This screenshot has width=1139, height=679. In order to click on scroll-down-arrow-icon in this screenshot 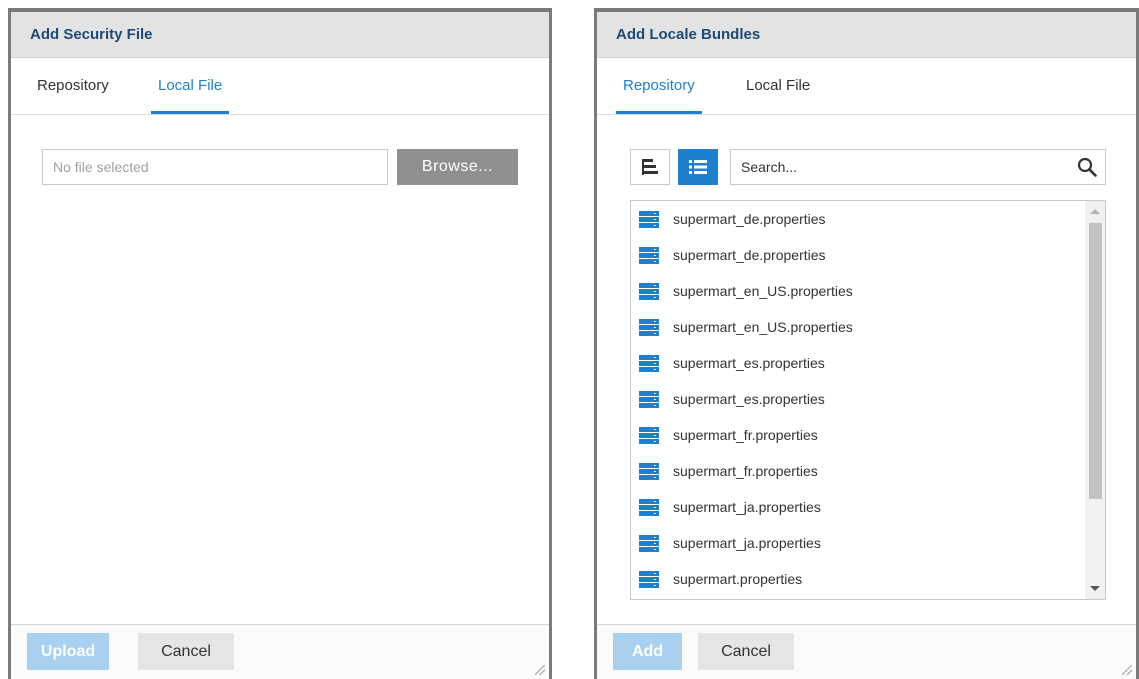, I will do `click(1095, 588)`.